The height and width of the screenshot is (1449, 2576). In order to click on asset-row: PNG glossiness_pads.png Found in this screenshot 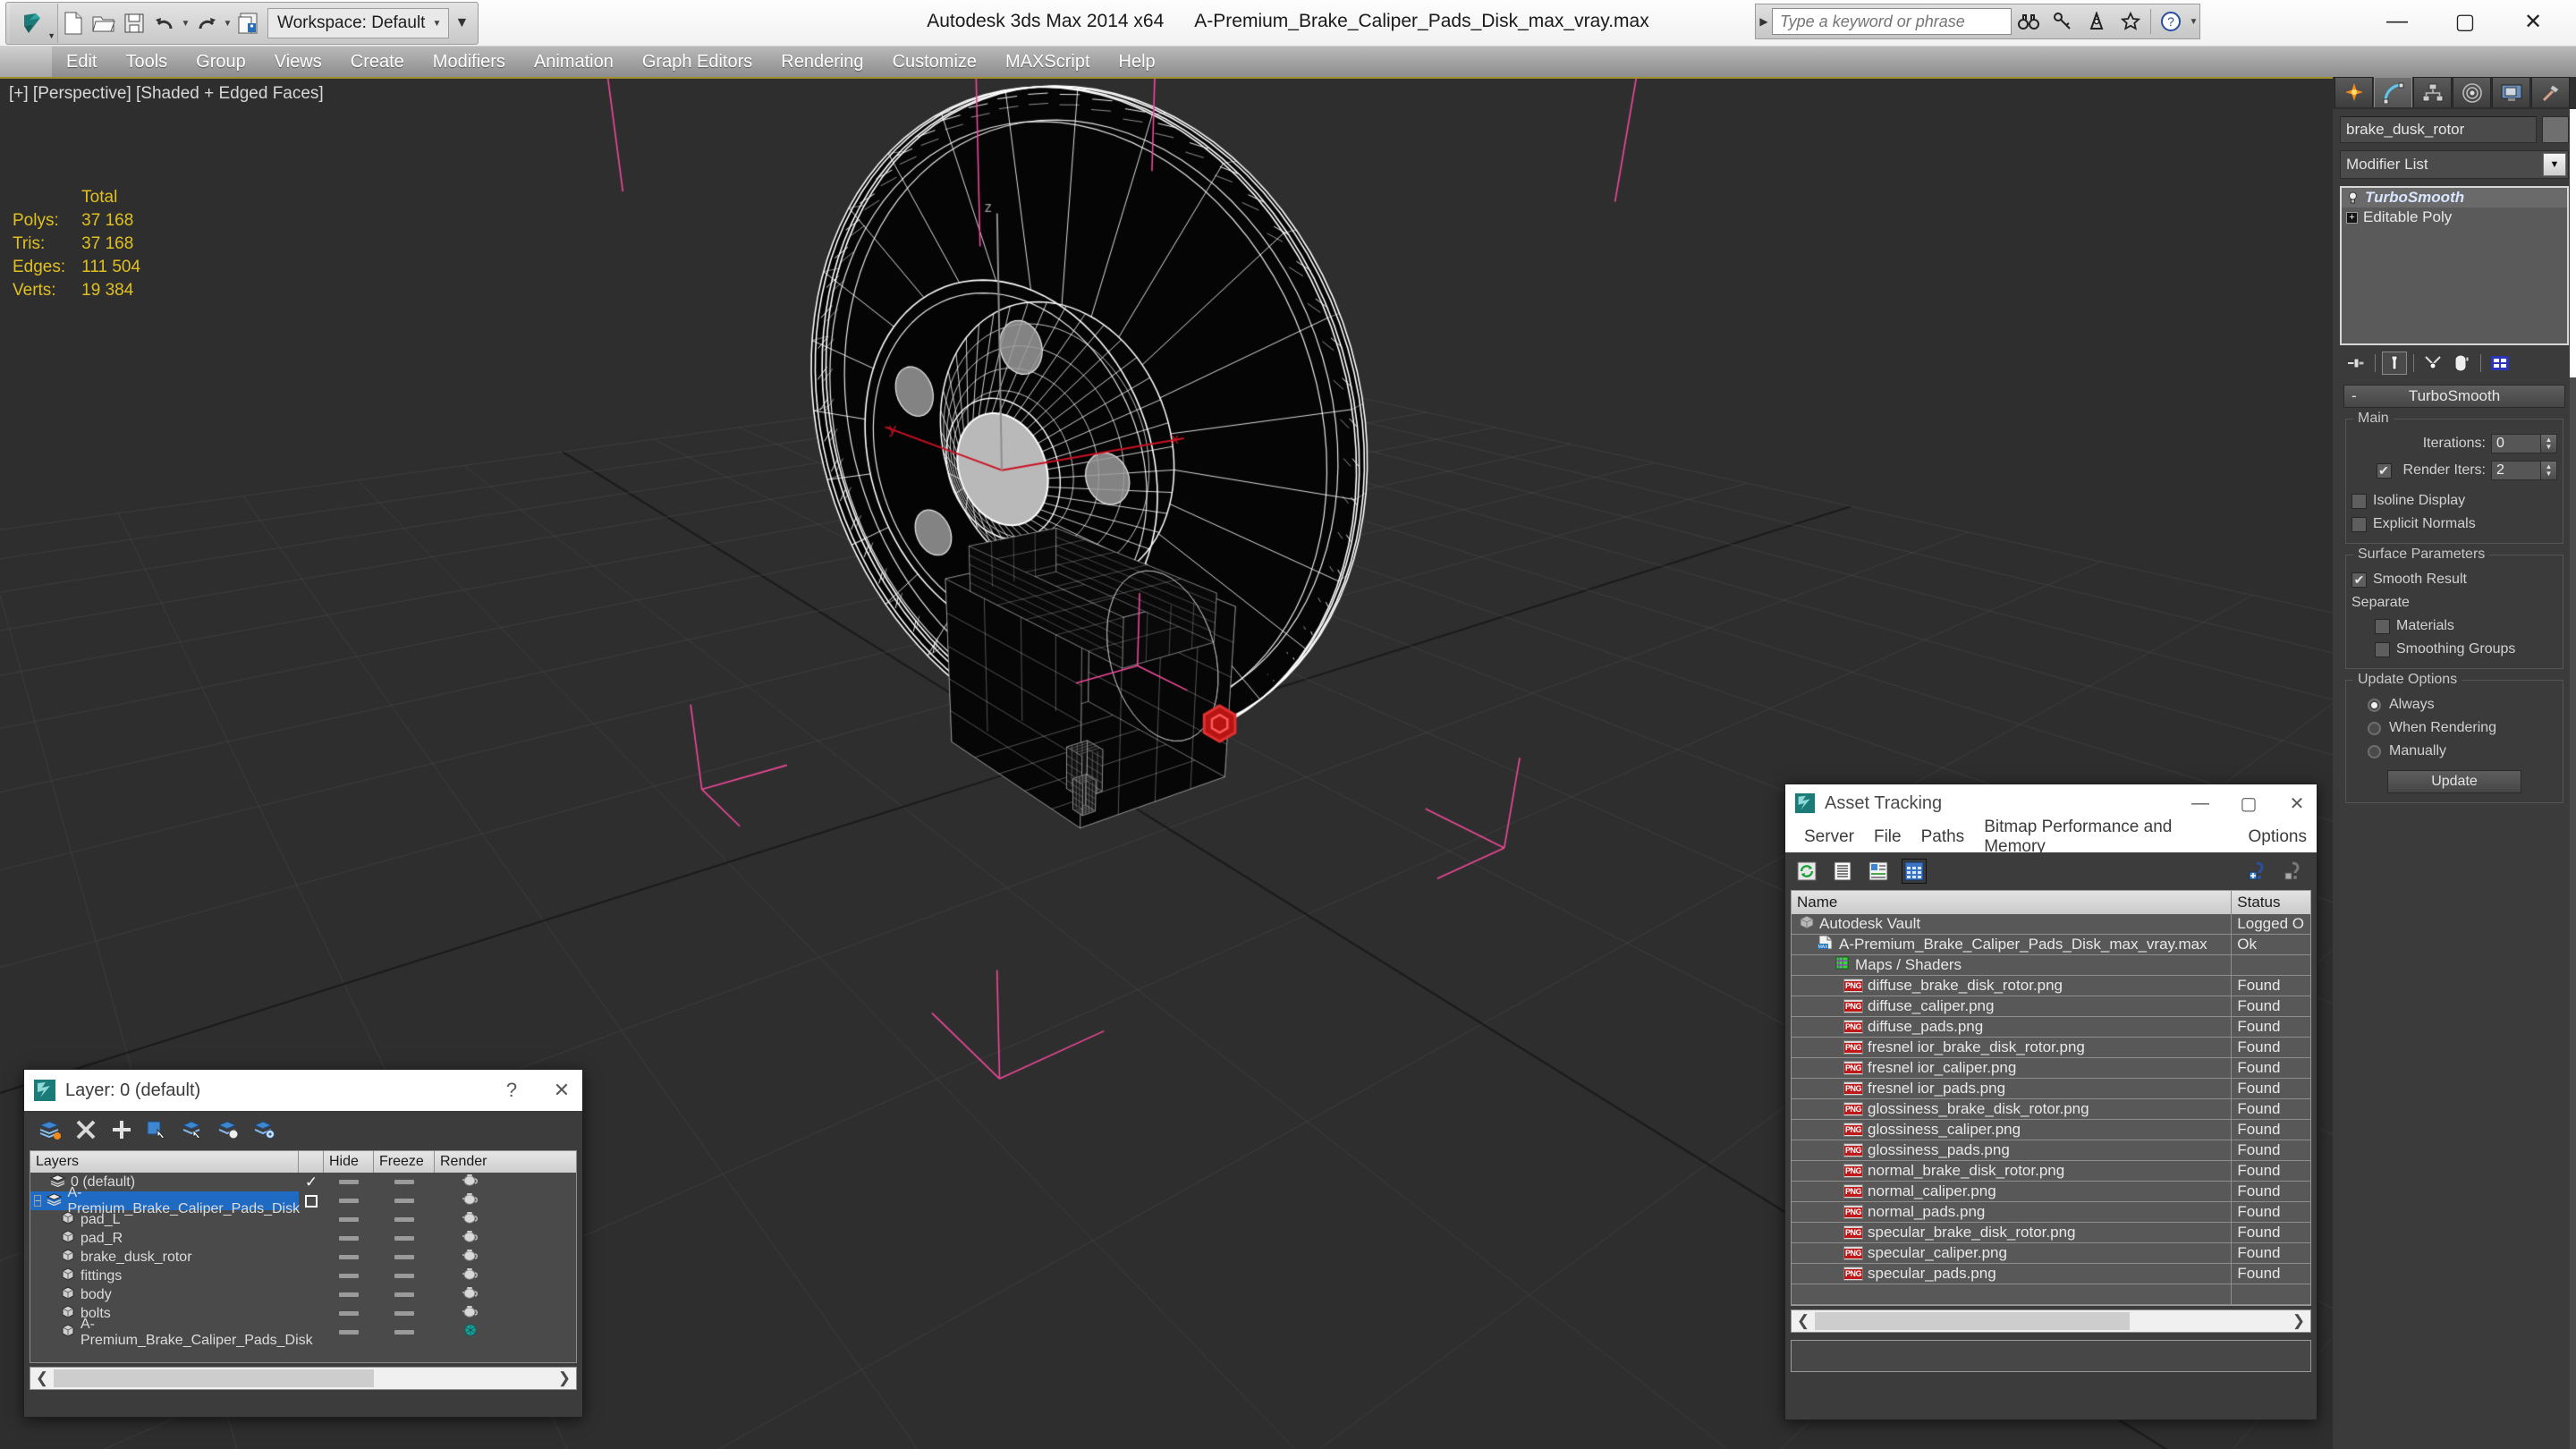, I will do `click(2051, 1150)`.